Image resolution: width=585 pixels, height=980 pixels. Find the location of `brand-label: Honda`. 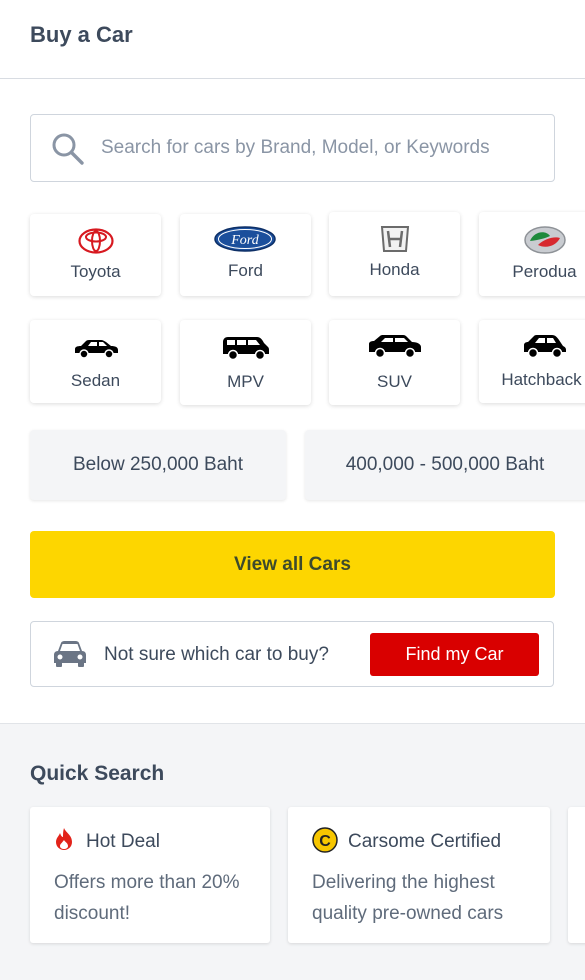

brand-label: Honda is located at coordinates (394, 269).